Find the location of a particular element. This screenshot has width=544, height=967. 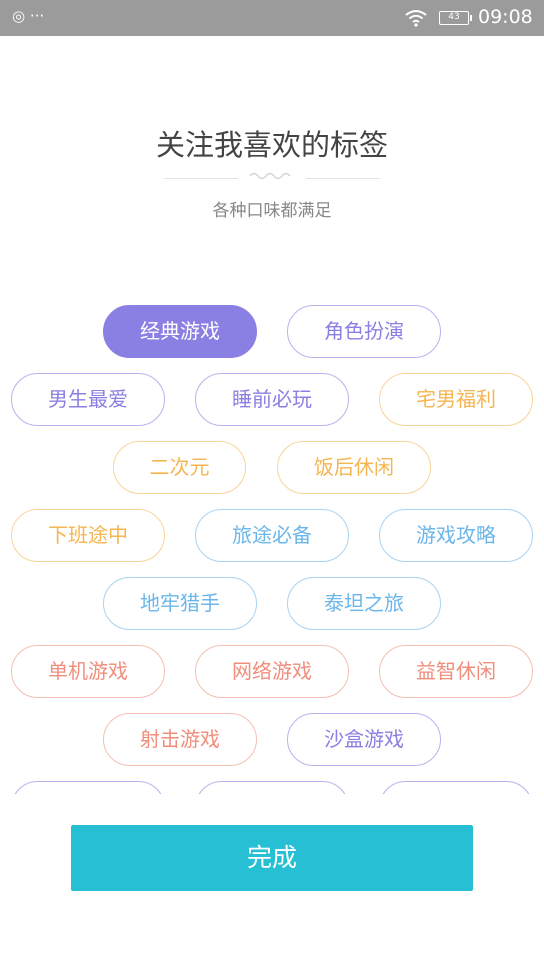

tag-label: 游戏攻略 is located at coordinates (456, 535).